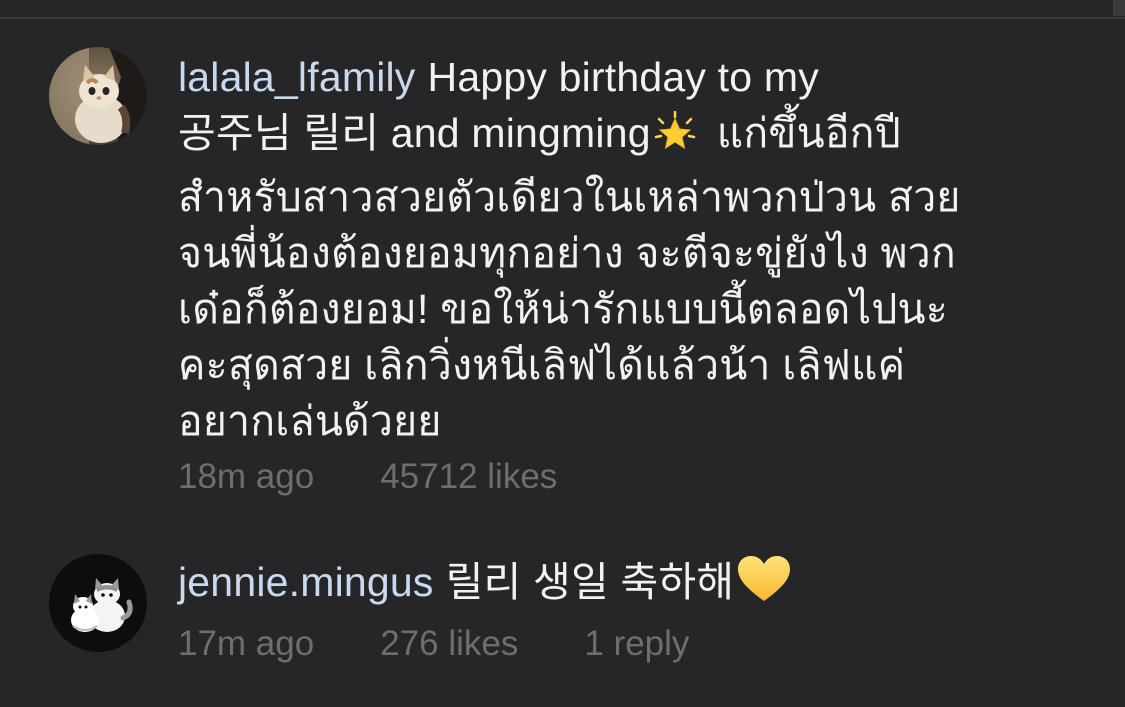 Image resolution: width=1125 pixels, height=707 pixels. What do you see at coordinates (449, 643) in the screenshot?
I see `likes-count: 276 likes` at bounding box center [449, 643].